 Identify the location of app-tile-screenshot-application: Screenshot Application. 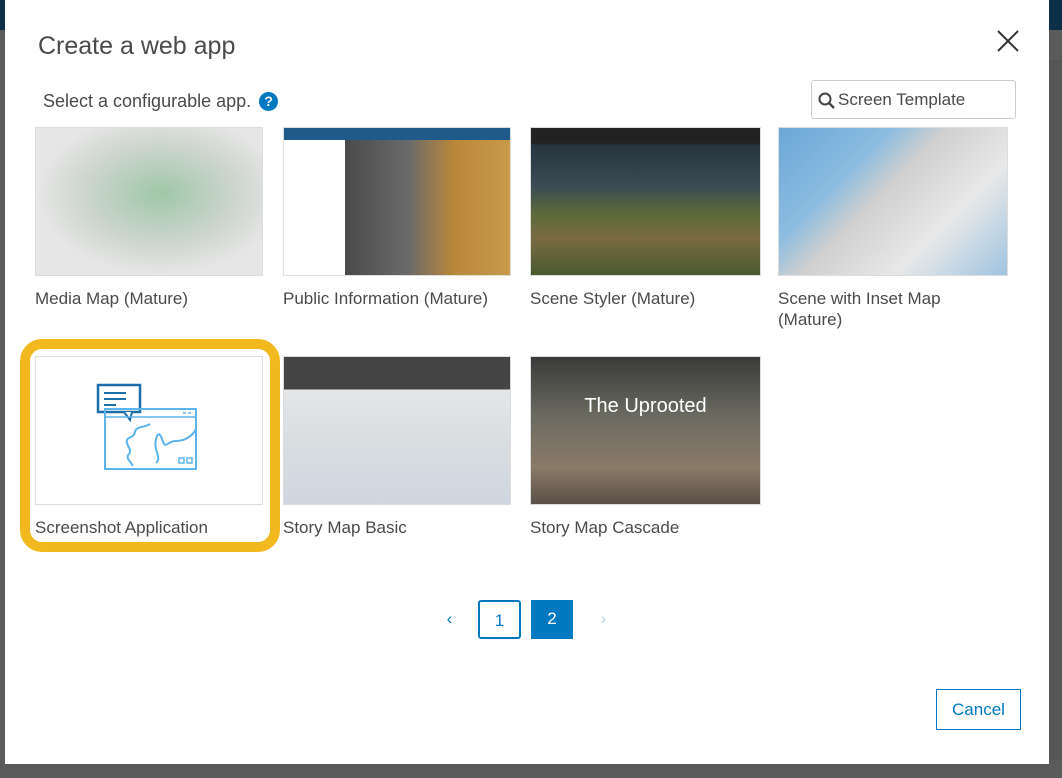
(149, 447).